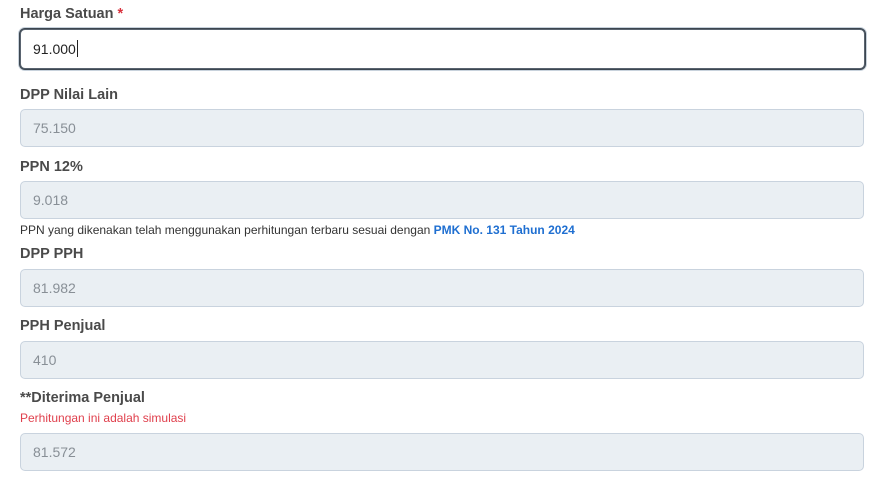 This screenshot has height=482, width=887. I want to click on harga-satuan-label: Harga Satuan *, so click(71, 14).